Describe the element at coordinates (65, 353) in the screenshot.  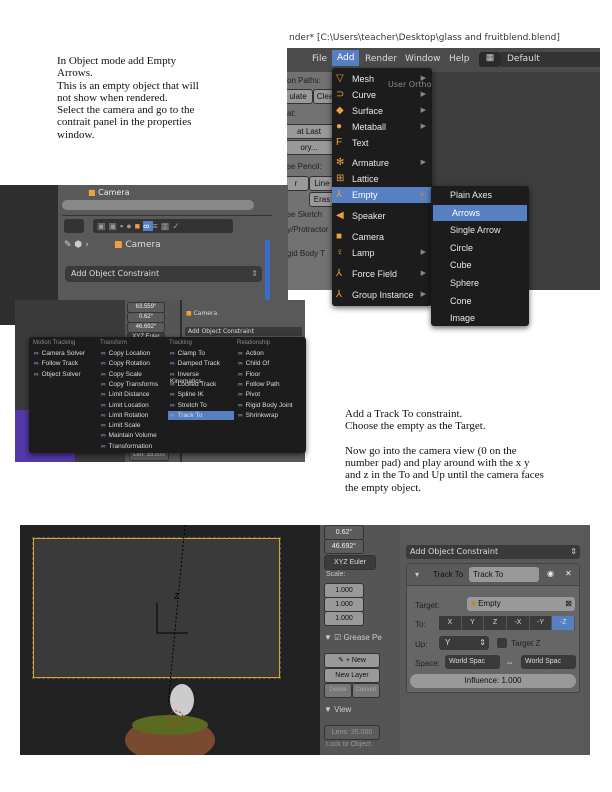
I see `constraint-menu-item: ∞ Camera Solver` at that location.